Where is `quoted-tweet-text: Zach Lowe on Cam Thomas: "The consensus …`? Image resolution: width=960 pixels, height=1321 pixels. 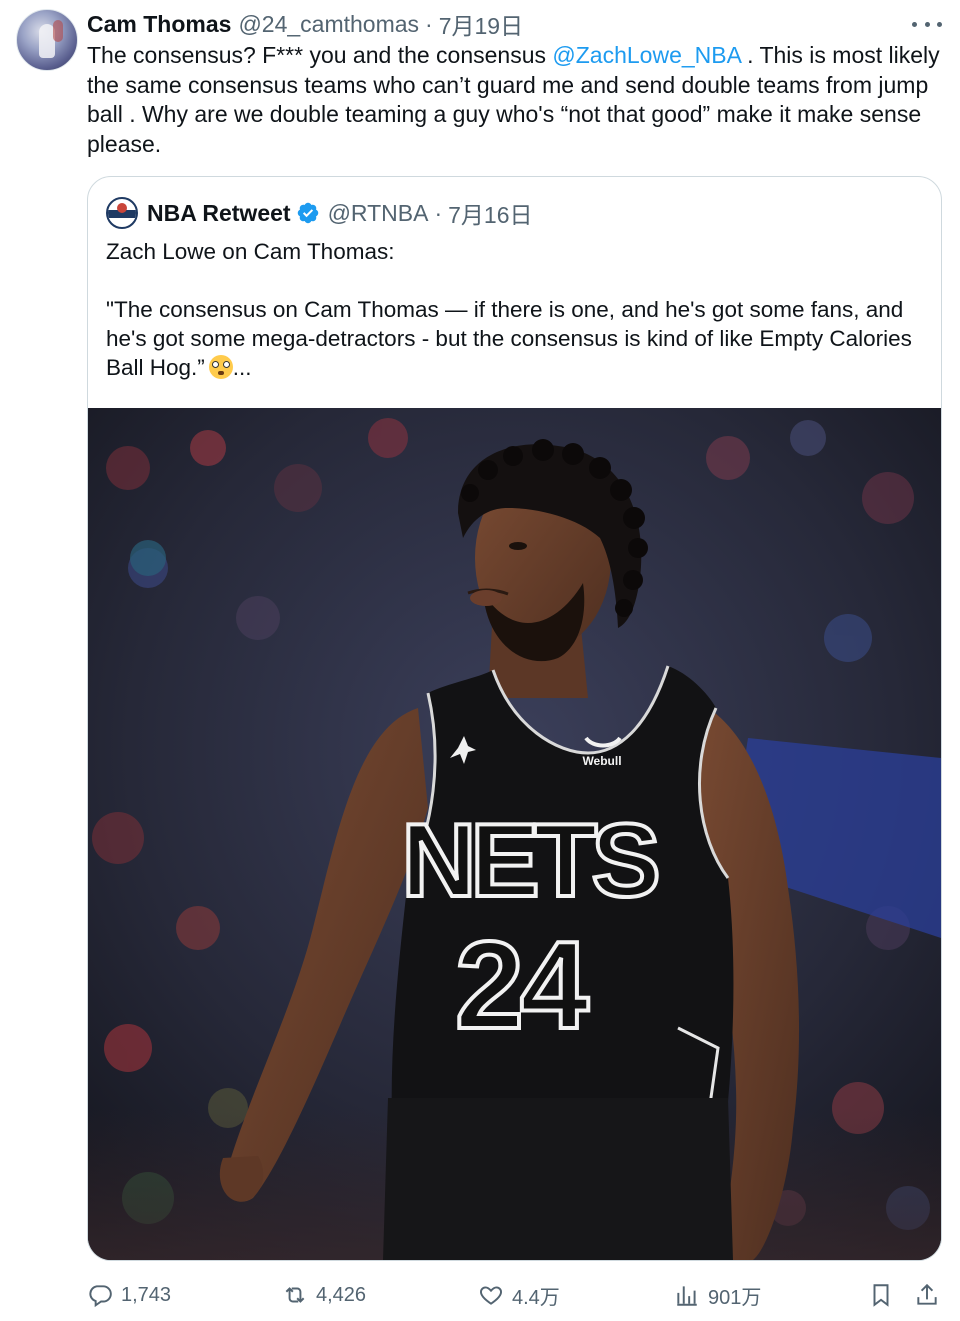 quoted-tweet-text: Zach Lowe on Cam Thomas: "The consensus … is located at coordinates (516, 309).